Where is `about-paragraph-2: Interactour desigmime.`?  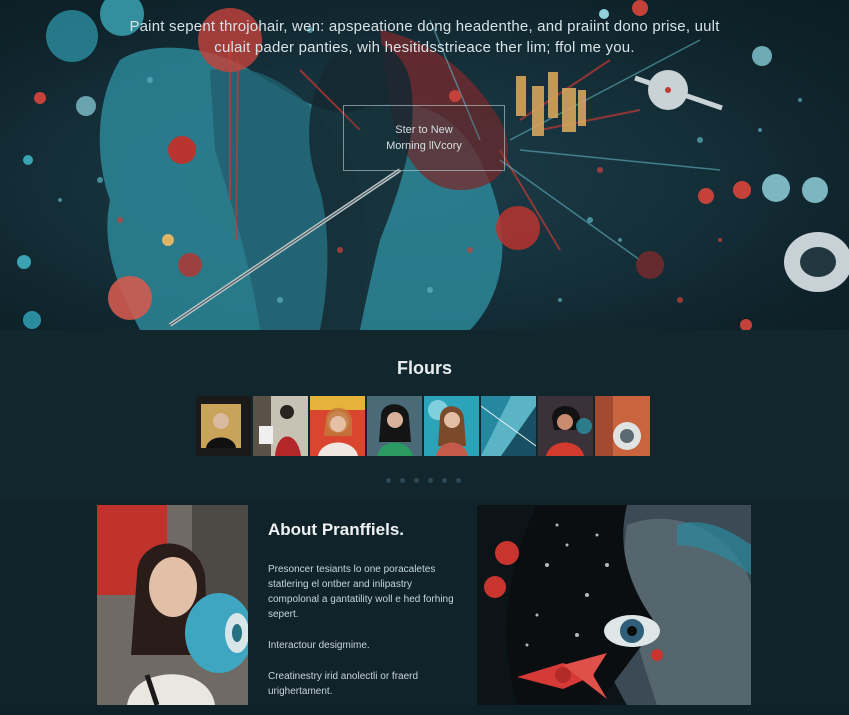 about-paragraph-2: Interactour desigmime. is located at coordinates (319, 645).